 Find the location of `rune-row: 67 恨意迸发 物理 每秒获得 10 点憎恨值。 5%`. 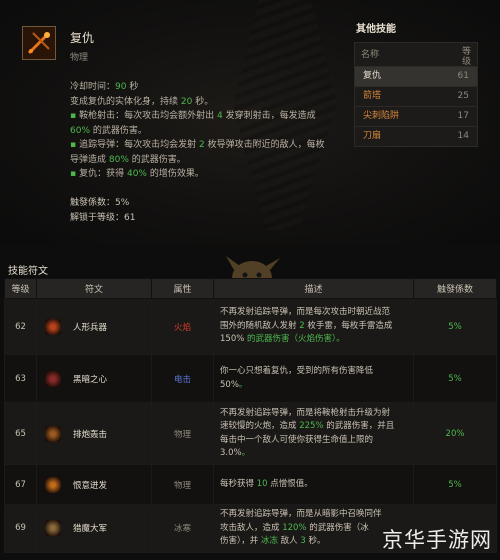

rune-row: 67 恨意迸发 物理 每秒获得 10 点憎恨值。 5% is located at coordinates (250, 484).